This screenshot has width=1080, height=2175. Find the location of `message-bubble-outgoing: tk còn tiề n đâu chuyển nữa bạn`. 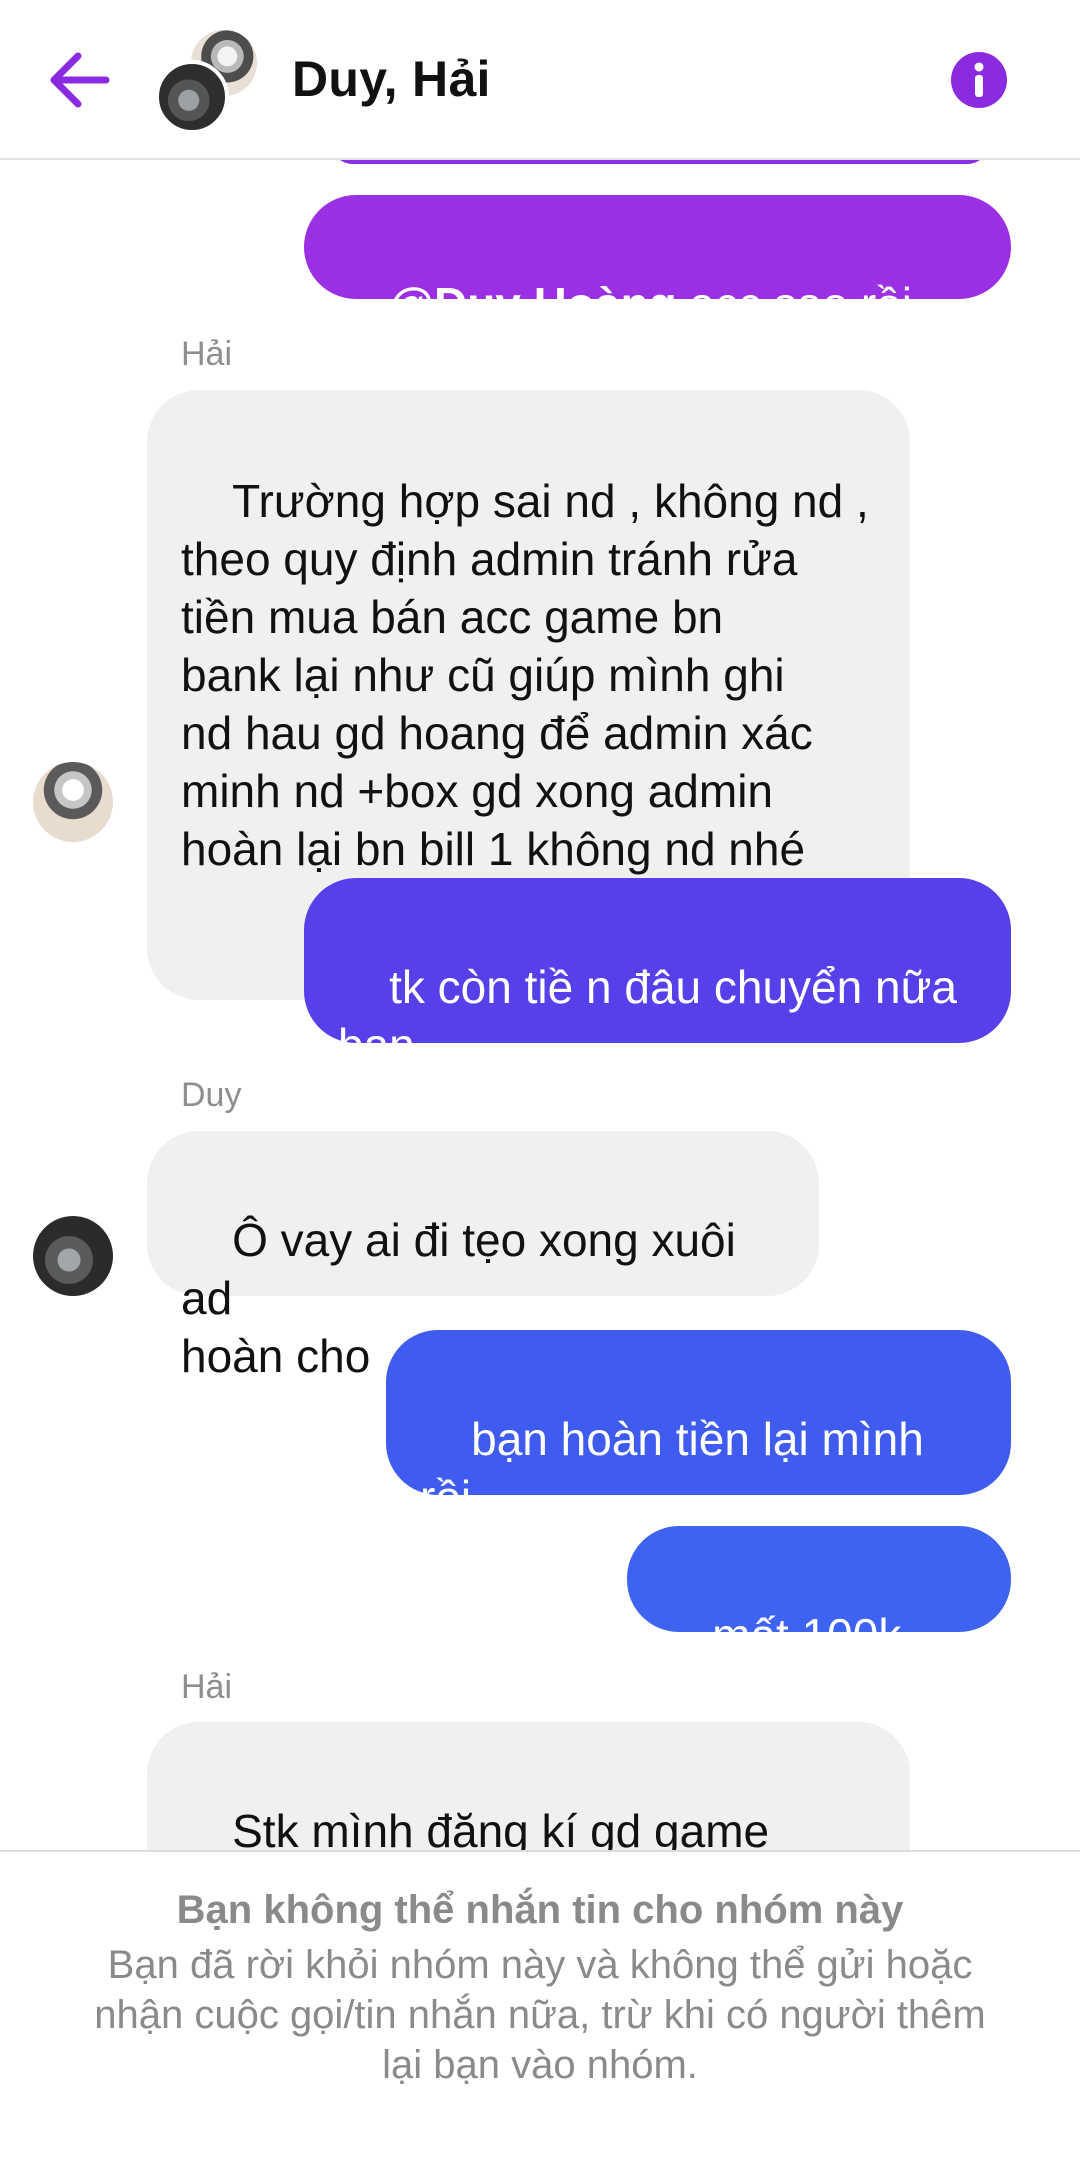

message-bubble-outgoing: tk còn tiề n đâu chuyển nữa bạn is located at coordinates (657, 974).